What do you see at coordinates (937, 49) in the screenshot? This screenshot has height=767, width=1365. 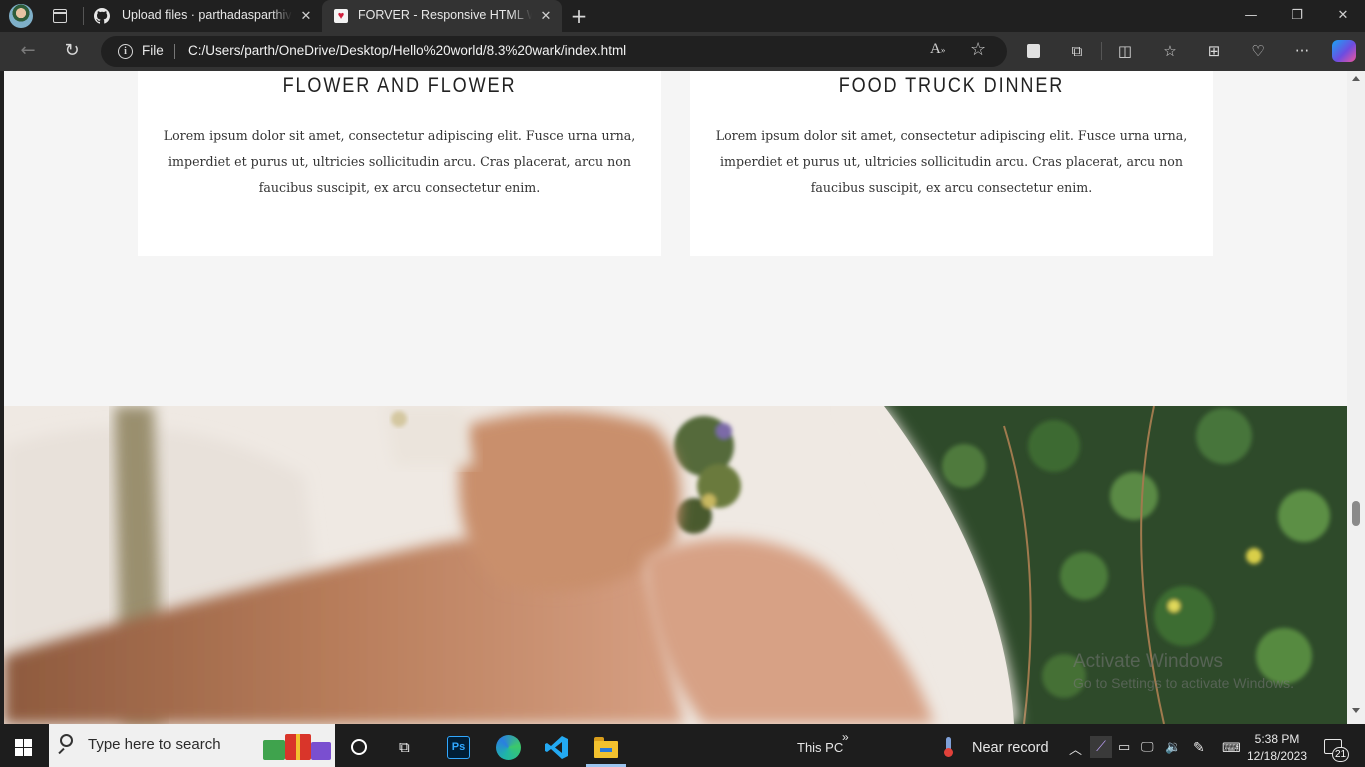 I see `read-aloud-icon: A»` at bounding box center [937, 49].